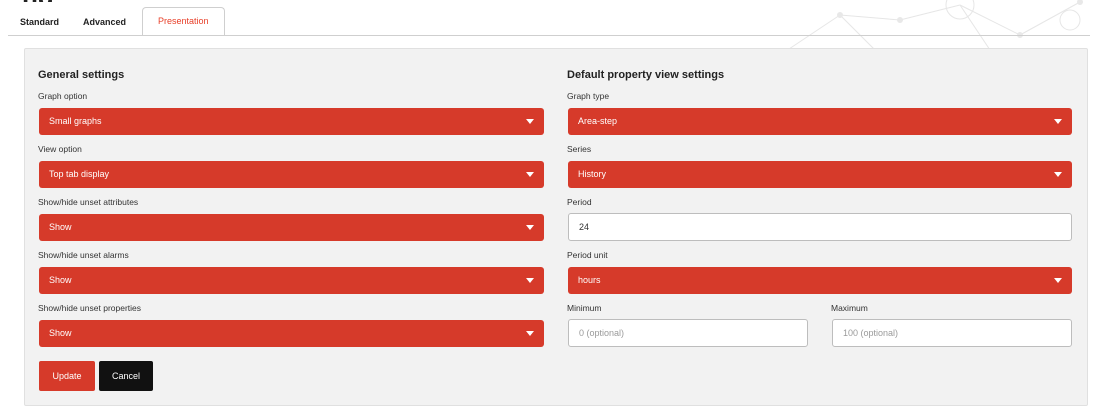 The image size is (1098, 419). What do you see at coordinates (589, 280) in the screenshot?
I see `period-unit-value: hours` at bounding box center [589, 280].